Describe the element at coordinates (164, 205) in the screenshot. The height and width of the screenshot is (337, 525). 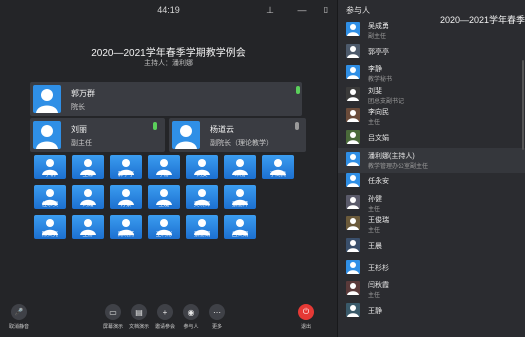
I see `tile-name: 王磊` at that location.